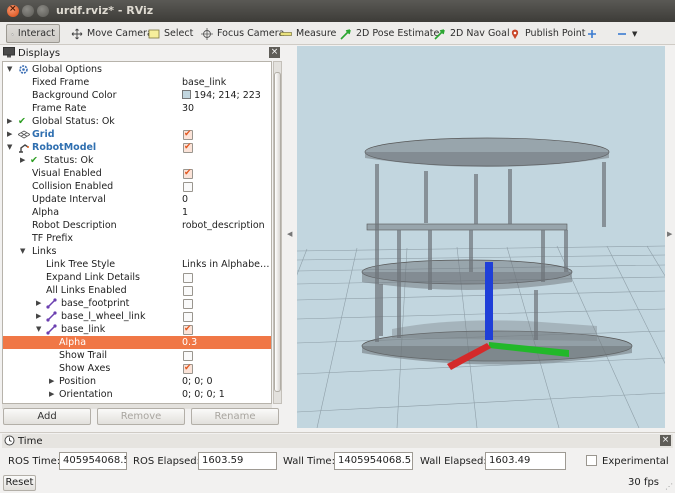 This screenshot has width=675, height=493. What do you see at coordinates (137, 238) in the screenshot?
I see `tree-row-tf-prefix: TF Prefix` at bounding box center [137, 238].